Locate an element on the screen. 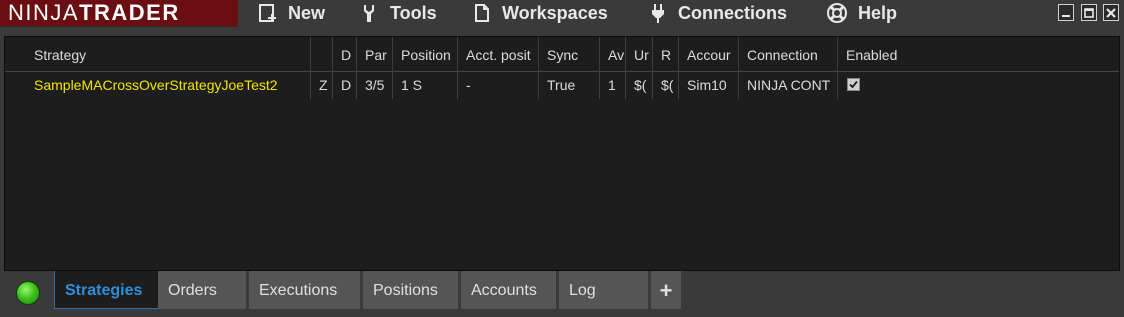 This screenshot has width=1124, height=317. cell-par: 3/5 is located at coordinates (374, 85).